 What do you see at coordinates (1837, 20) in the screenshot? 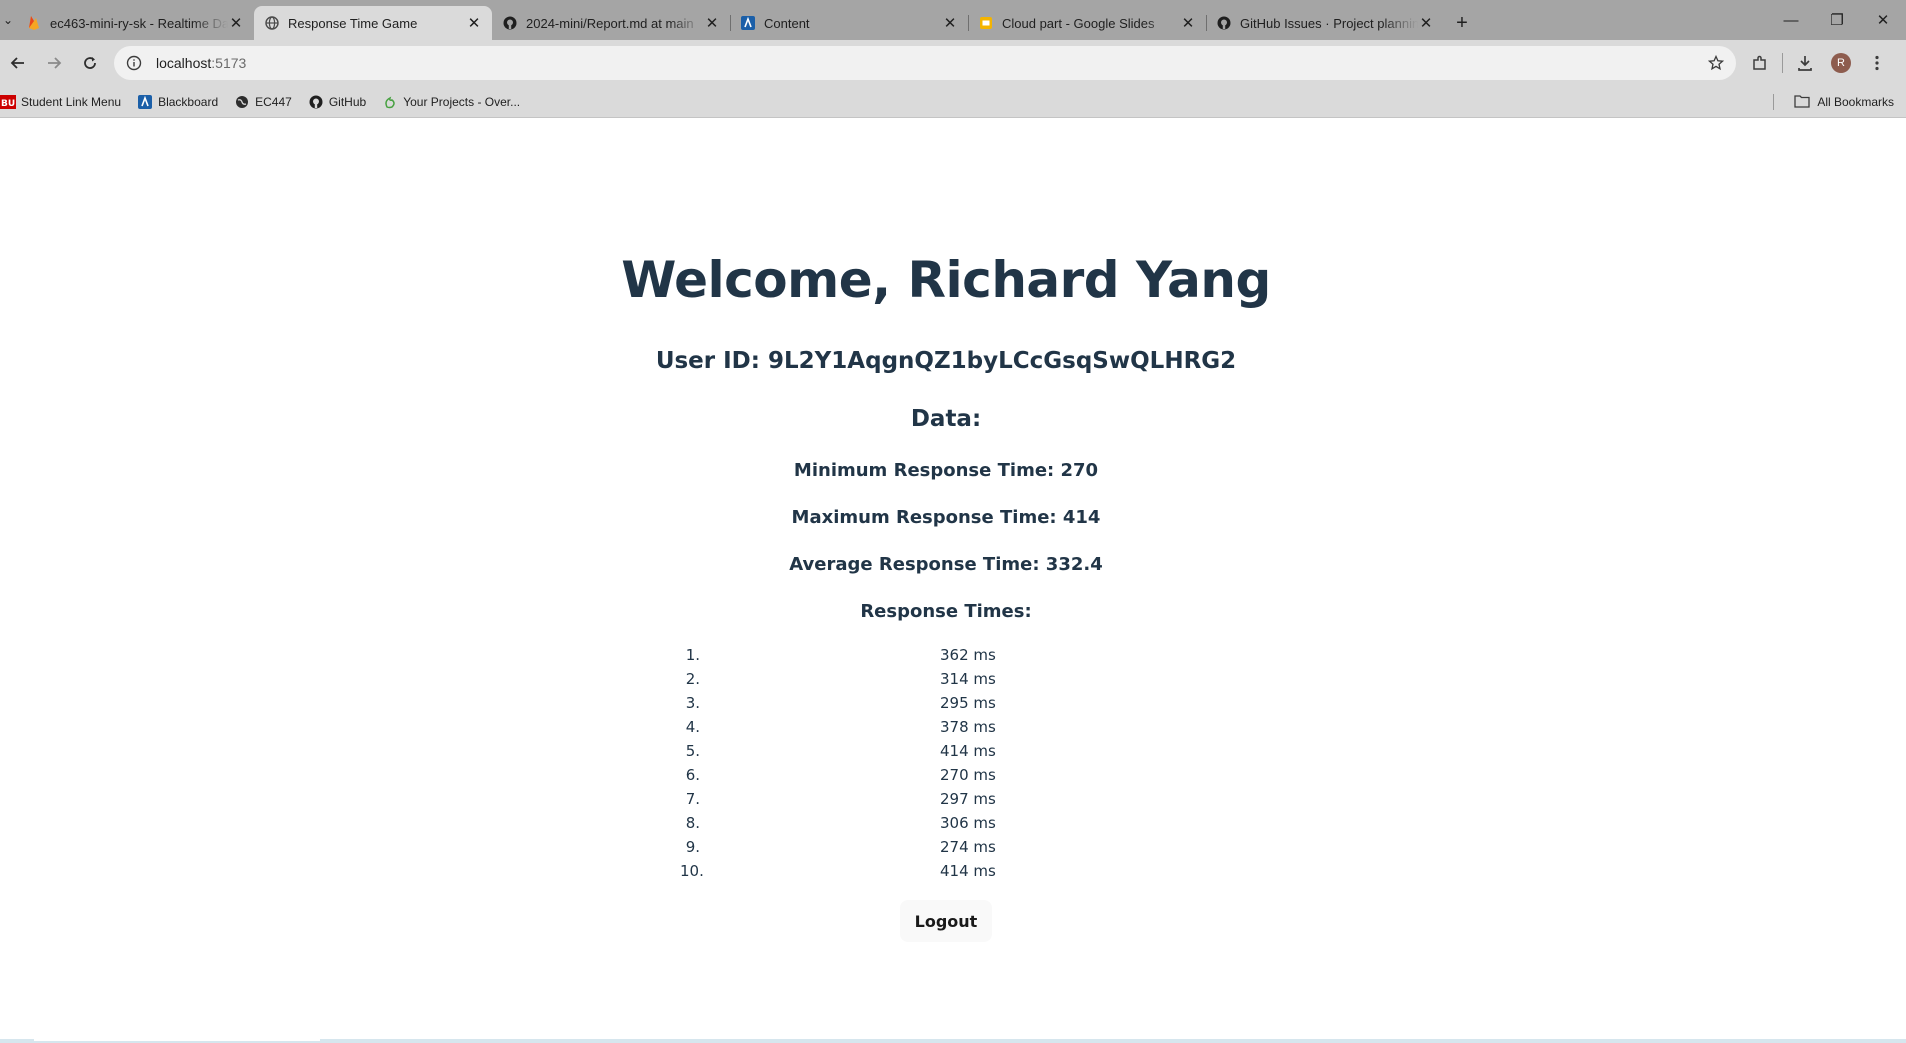
I see `restore-icon: ❐` at bounding box center [1837, 20].